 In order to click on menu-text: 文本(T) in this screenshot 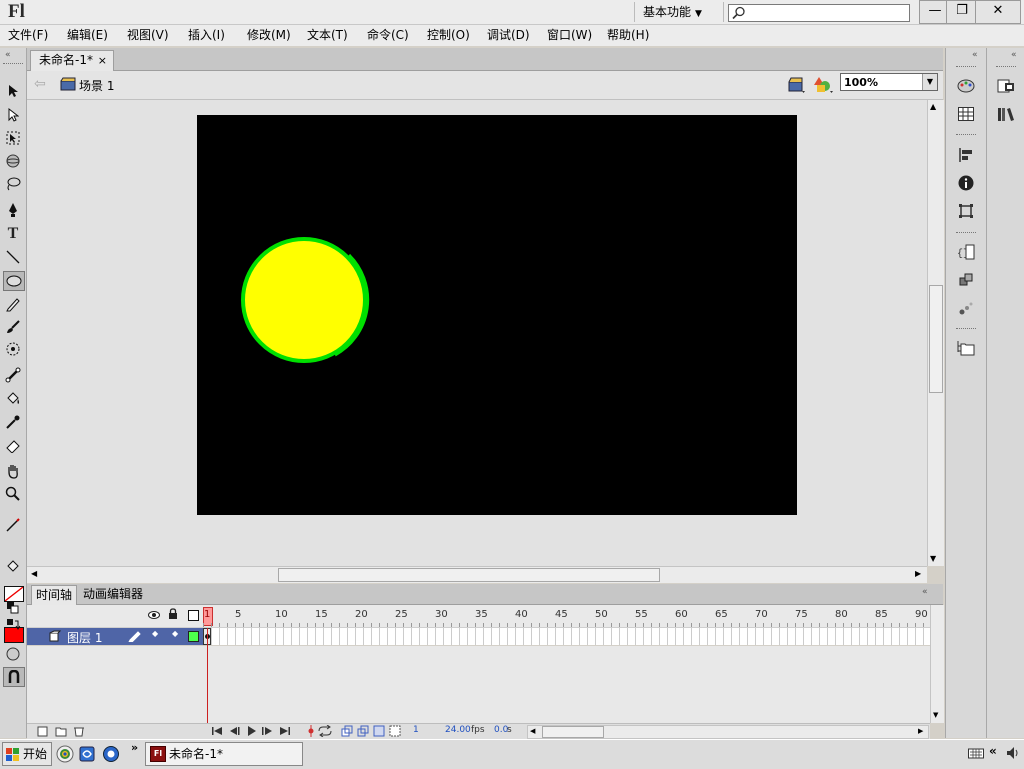, I will do `click(327, 35)`.